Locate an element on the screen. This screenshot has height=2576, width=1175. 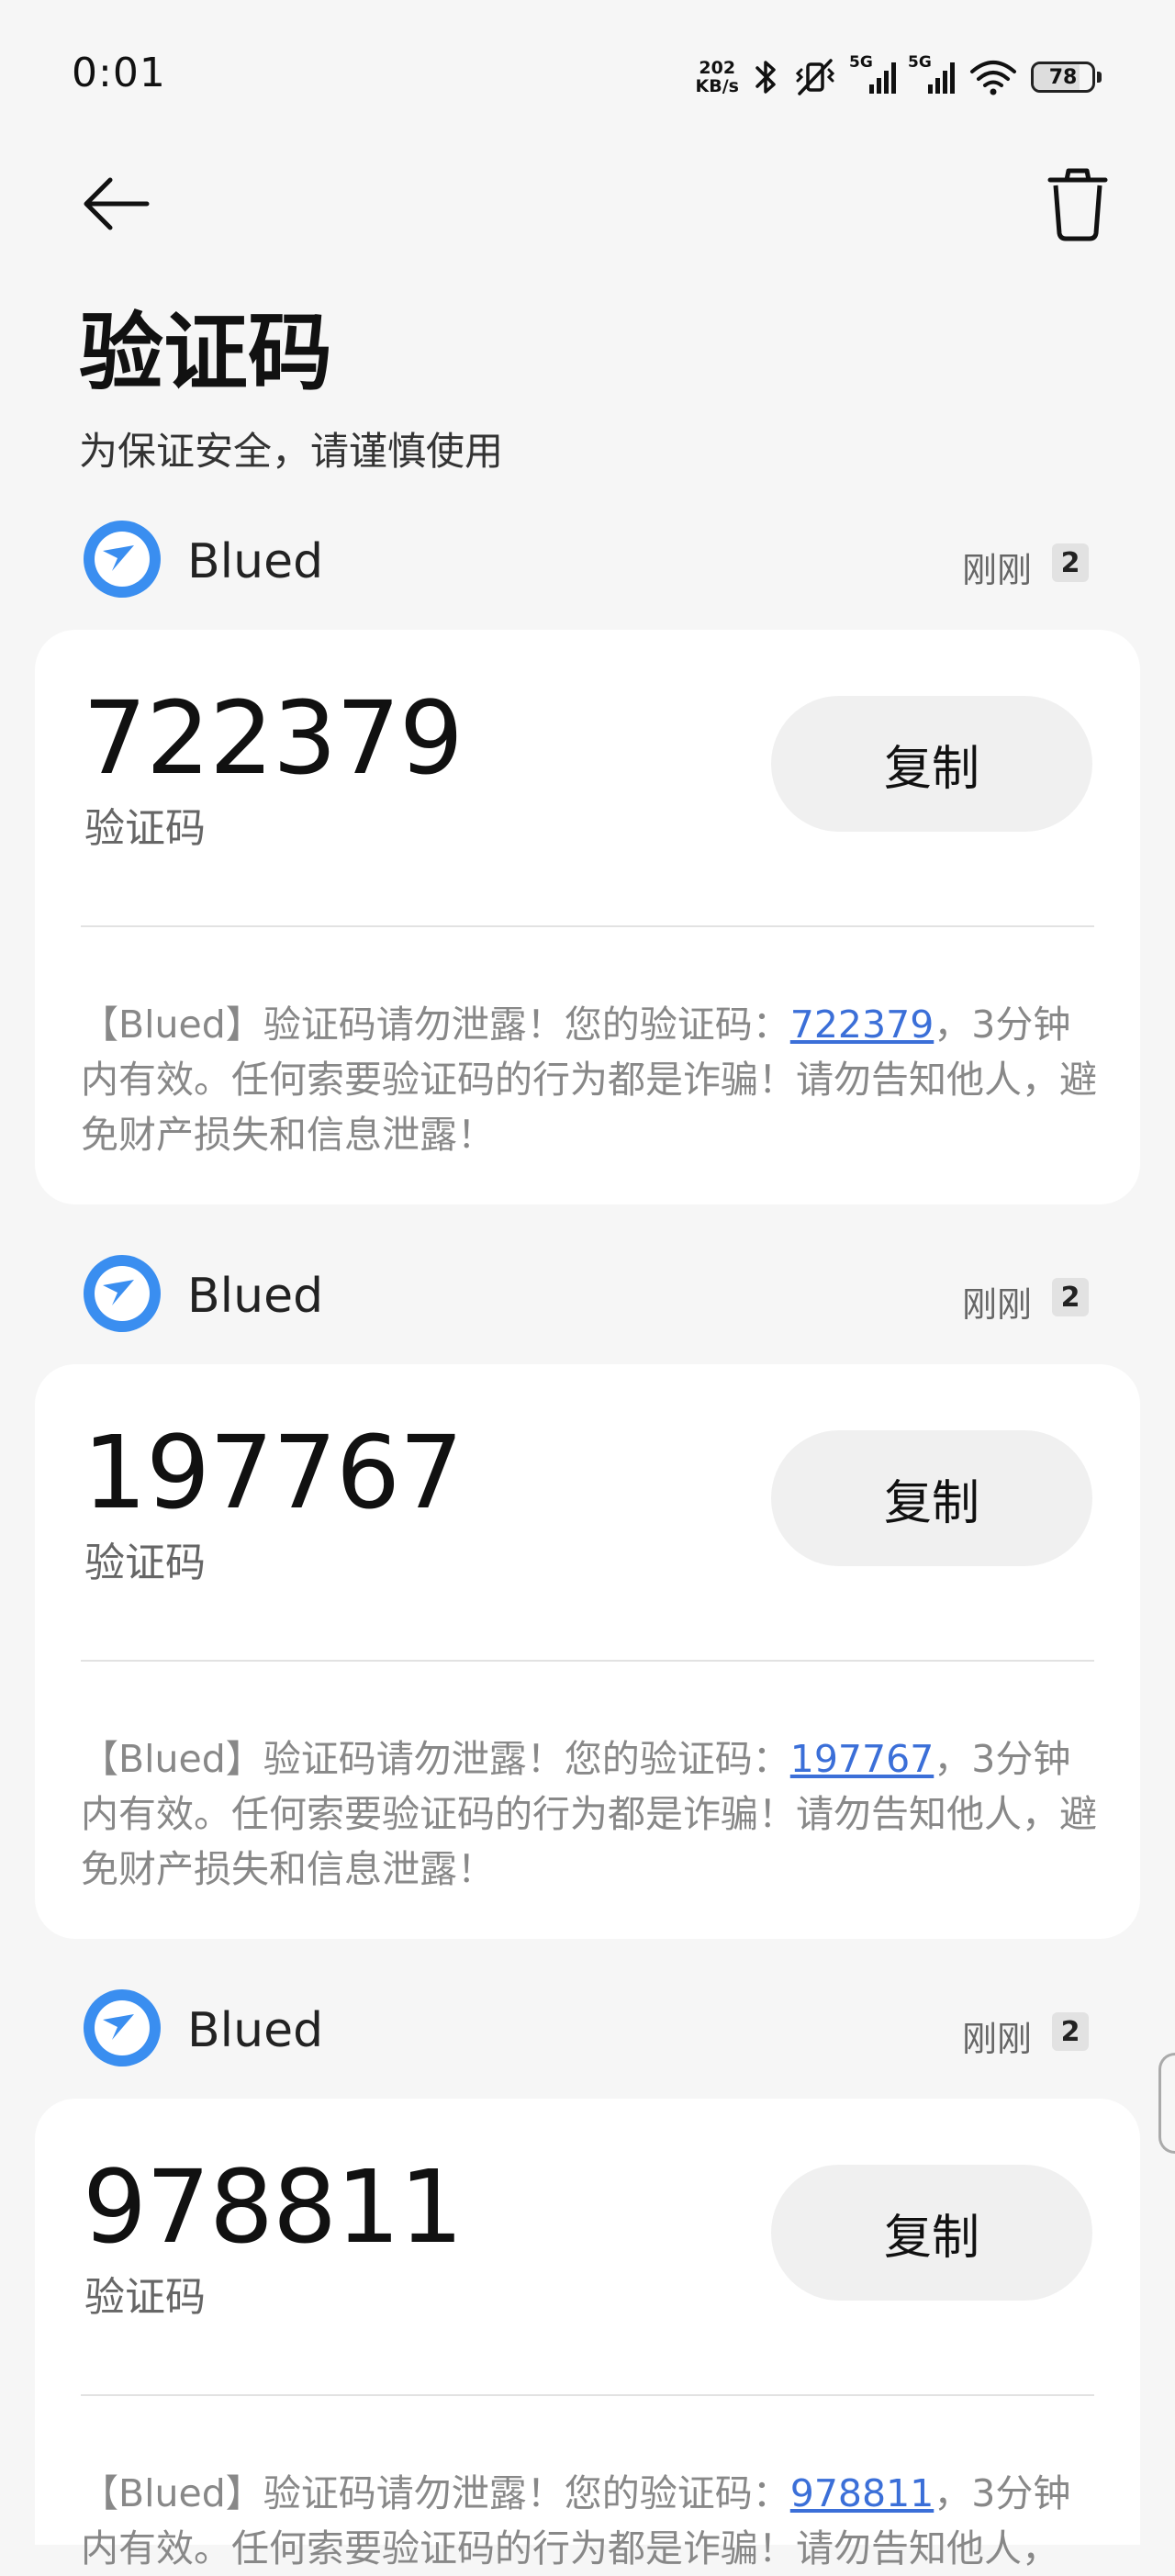
verification-code: 197767 is located at coordinates (273, 1472).